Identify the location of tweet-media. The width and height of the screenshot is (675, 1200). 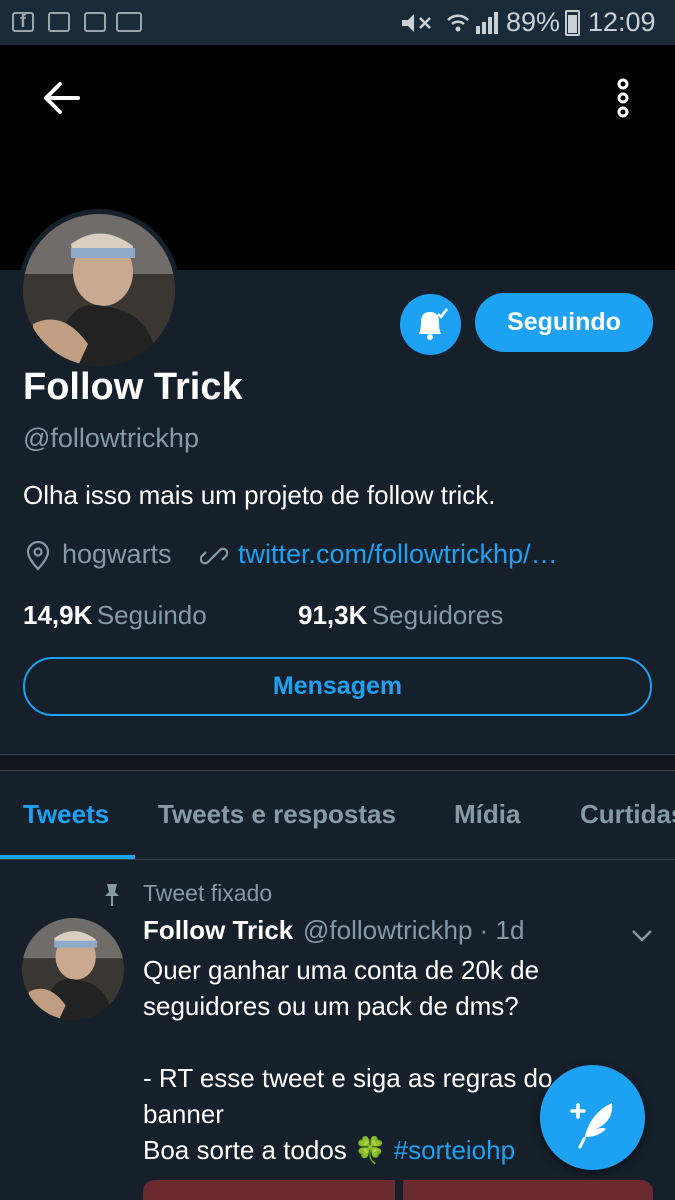
(398, 1190).